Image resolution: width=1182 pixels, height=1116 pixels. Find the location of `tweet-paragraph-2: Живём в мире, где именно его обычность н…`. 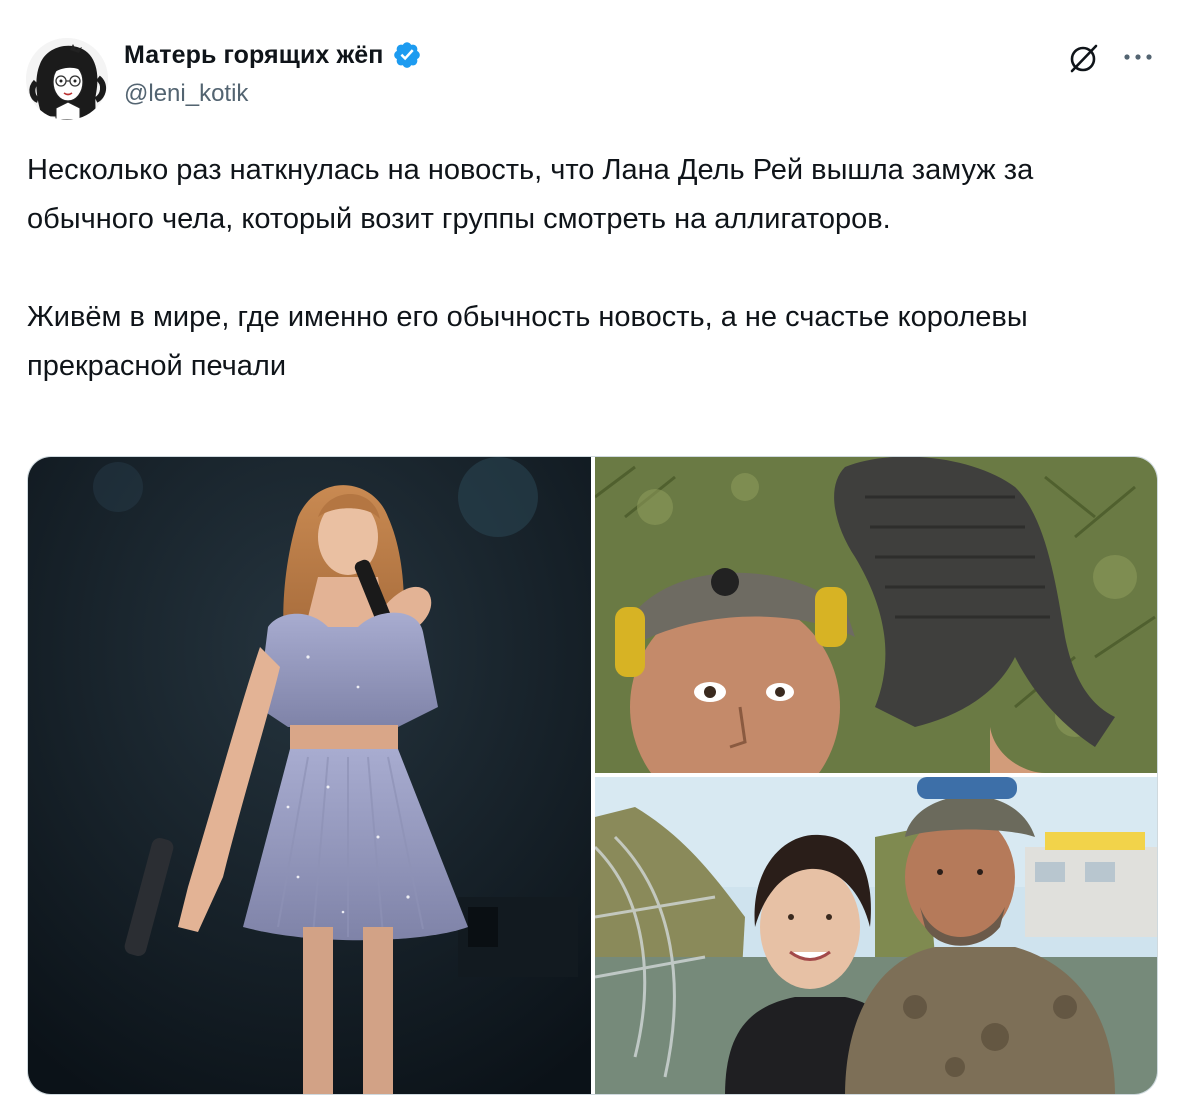

tweet-paragraph-2: Живём в мире, где именно его обычность н… is located at coordinates (527, 341).